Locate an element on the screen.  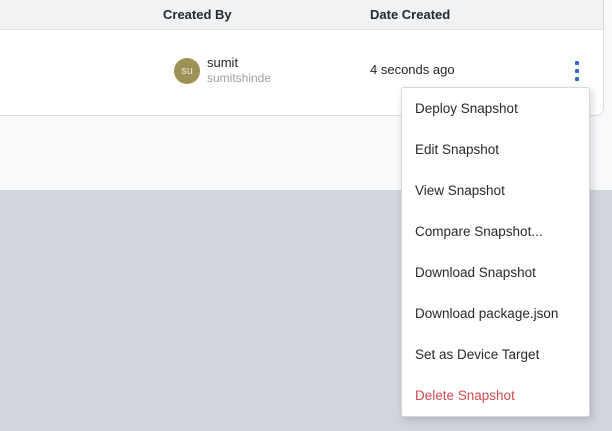
row-actions-kebab-button is located at coordinates (577, 71).